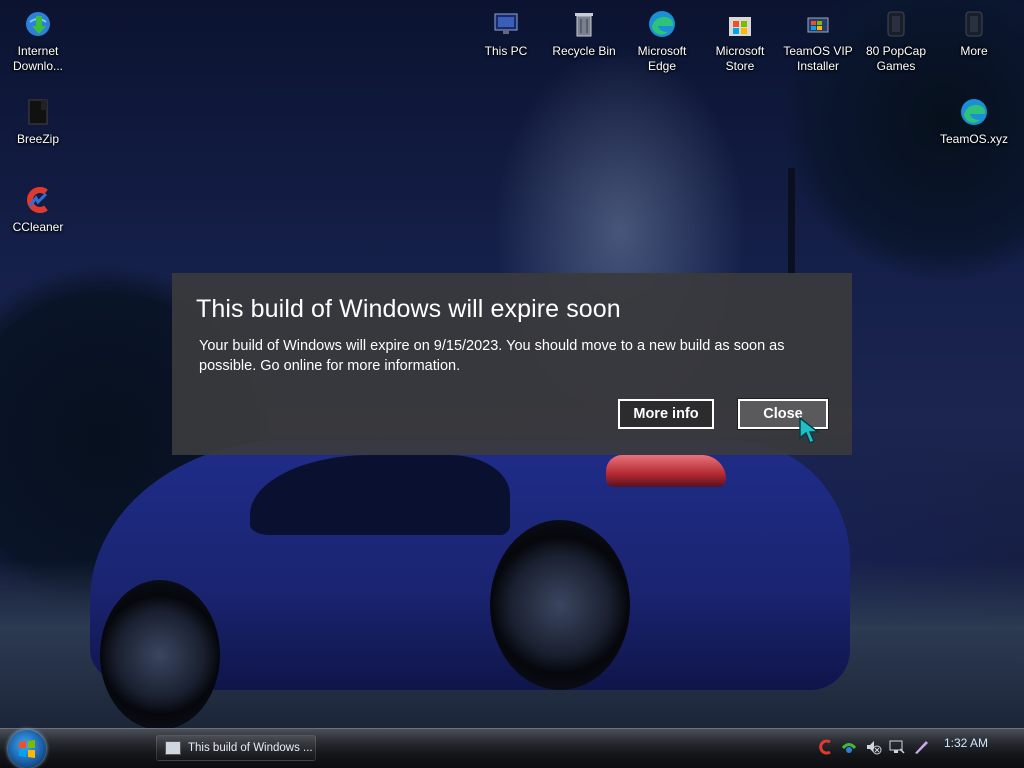  What do you see at coordinates (974, 51) in the screenshot?
I see `desktop-icon-label: More` at bounding box center [974, 51].